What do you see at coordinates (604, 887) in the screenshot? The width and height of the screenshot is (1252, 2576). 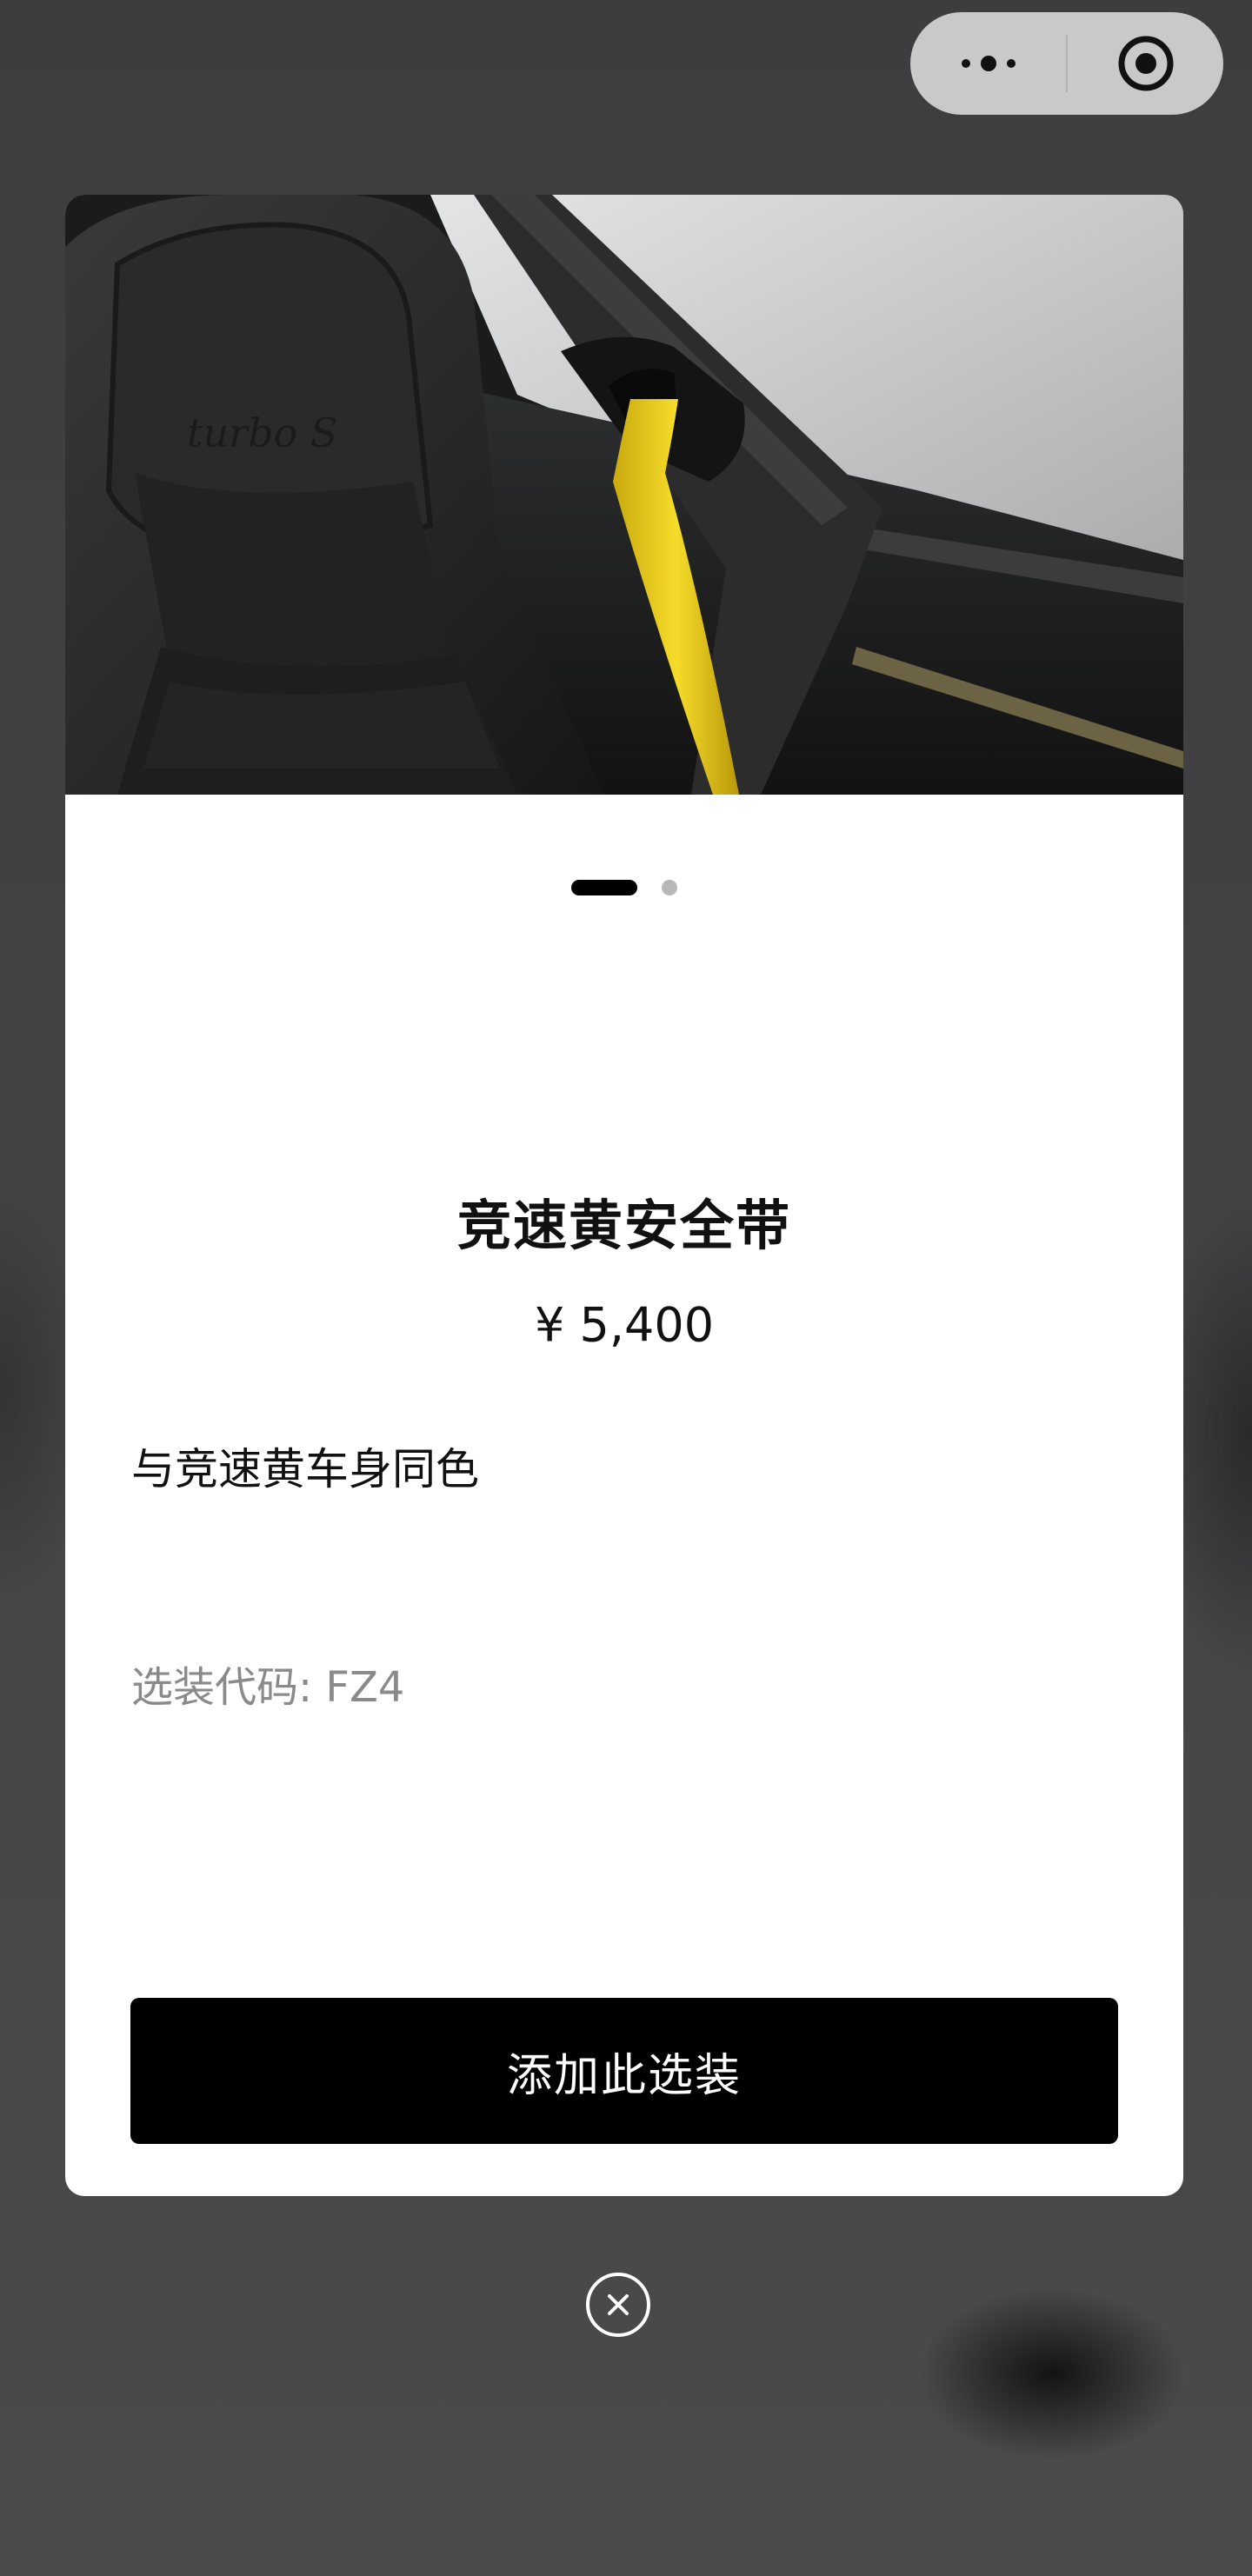 I see `pagination-dot-active` at bounding box center [604, 887].